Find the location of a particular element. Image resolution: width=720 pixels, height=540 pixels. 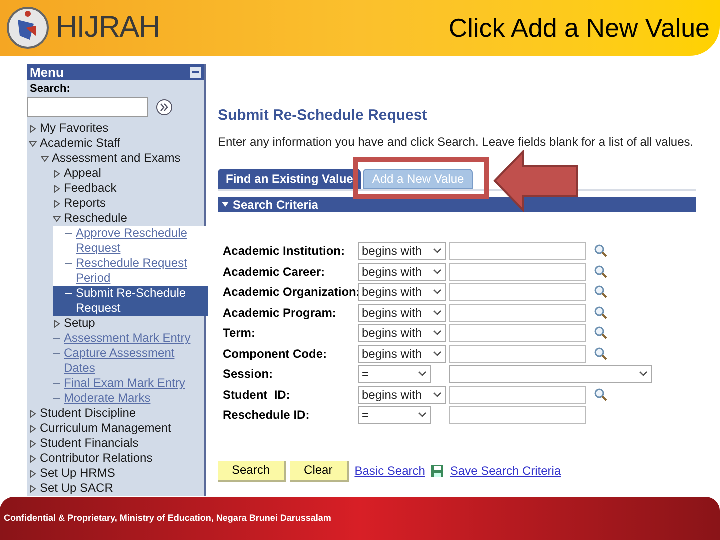

menu-link-row: Reschedule Request Period is located at coordinates (136, 271).